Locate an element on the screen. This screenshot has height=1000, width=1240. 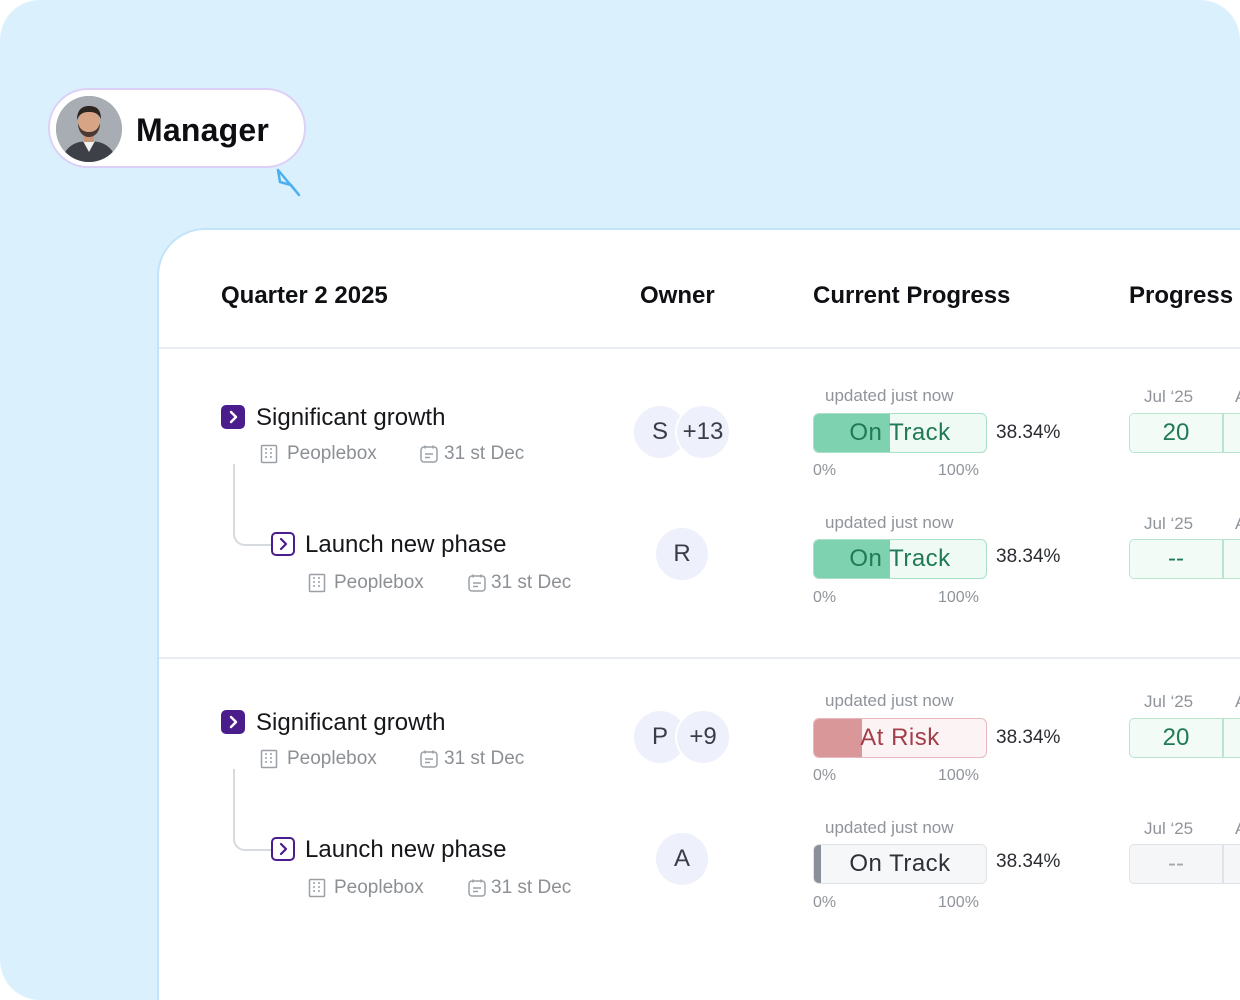
status-label: At Risk is located at coordinates (900, 737).